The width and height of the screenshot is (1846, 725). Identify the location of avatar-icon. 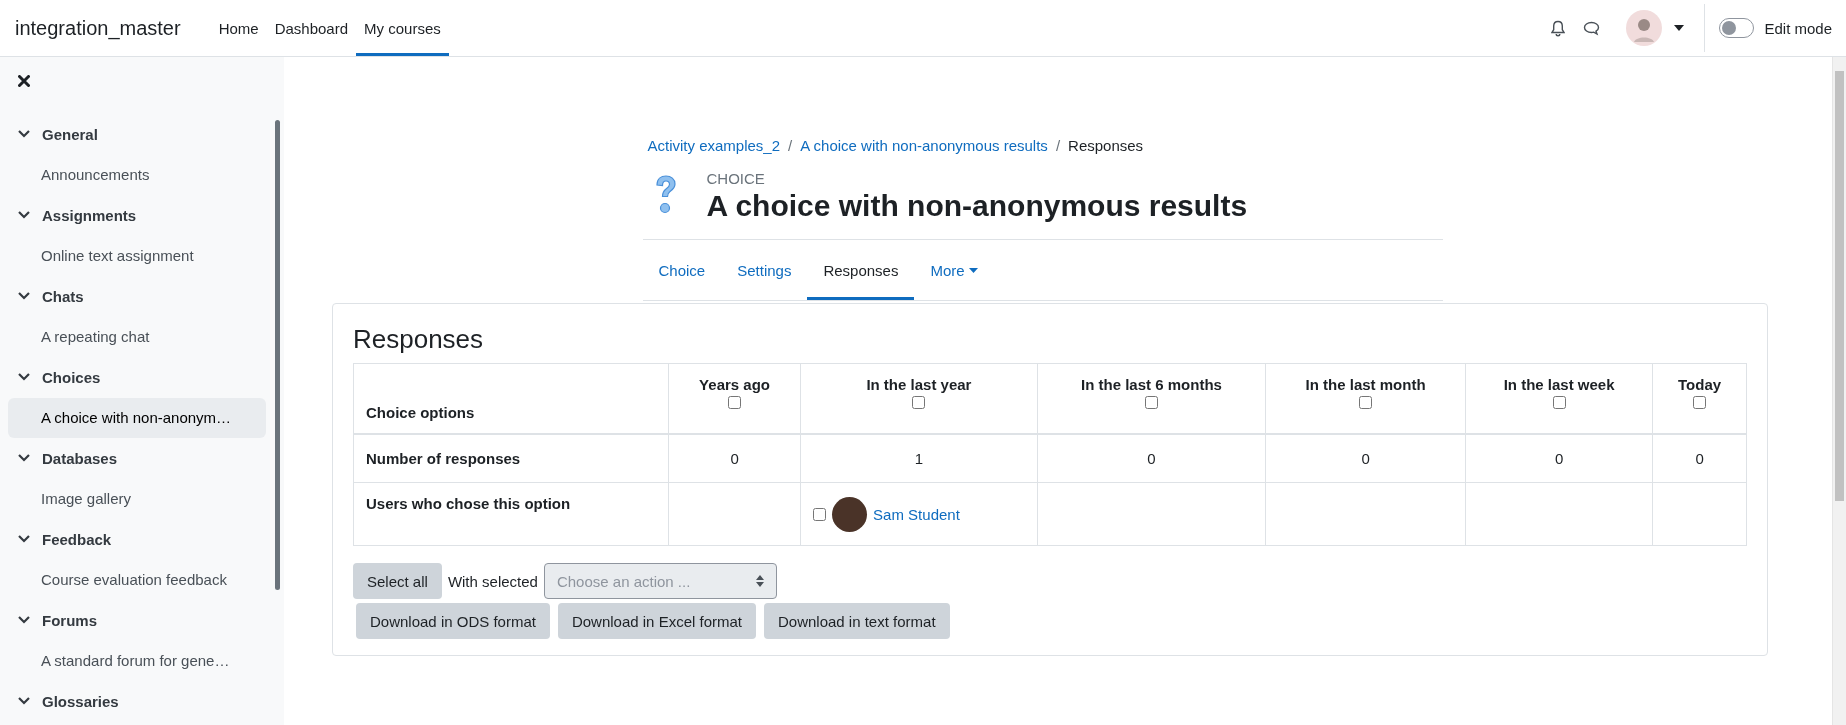
(1644, 28).